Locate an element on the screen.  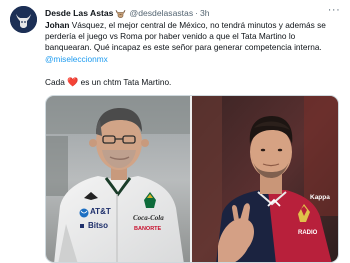
tweet-paragraph-2-after: es un chtm Tata Martino. is located at coordinates (125, 81).